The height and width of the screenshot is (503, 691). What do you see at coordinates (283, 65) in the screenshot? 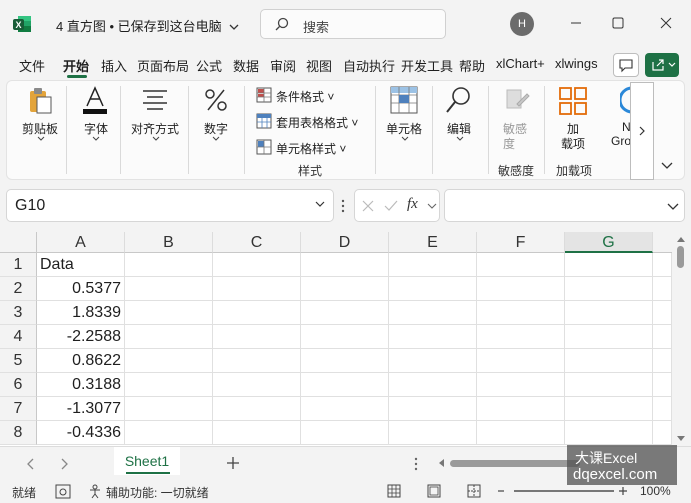
I see `tab-review: 审阅` at bounding box center [283, 65].